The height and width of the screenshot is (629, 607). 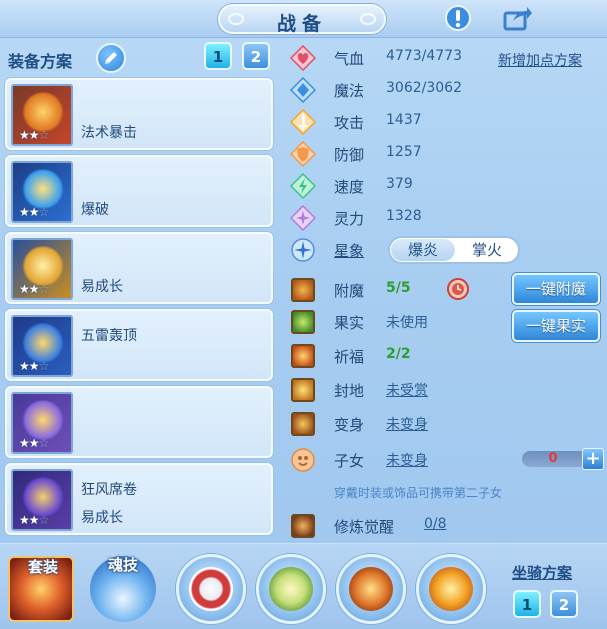 What do you see at coordinates (435, 524) in the screenshot?
I see `cultivation-value: 0/8` at bounding box center [435, 524].